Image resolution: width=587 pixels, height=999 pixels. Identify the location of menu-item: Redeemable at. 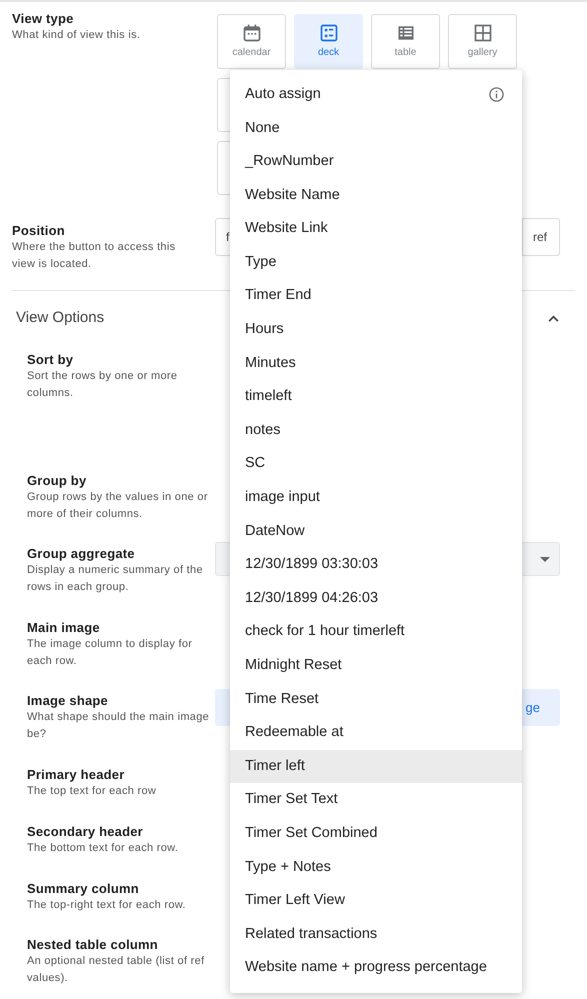
(376, 733).